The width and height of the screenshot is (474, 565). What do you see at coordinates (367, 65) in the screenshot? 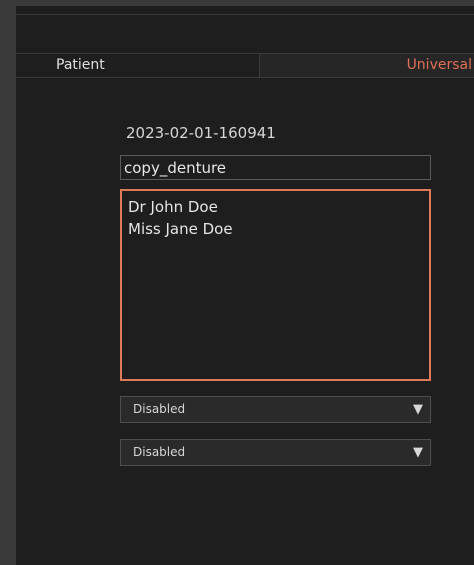
I see `tab-universal: Universal` at bounding box center [367, 65].